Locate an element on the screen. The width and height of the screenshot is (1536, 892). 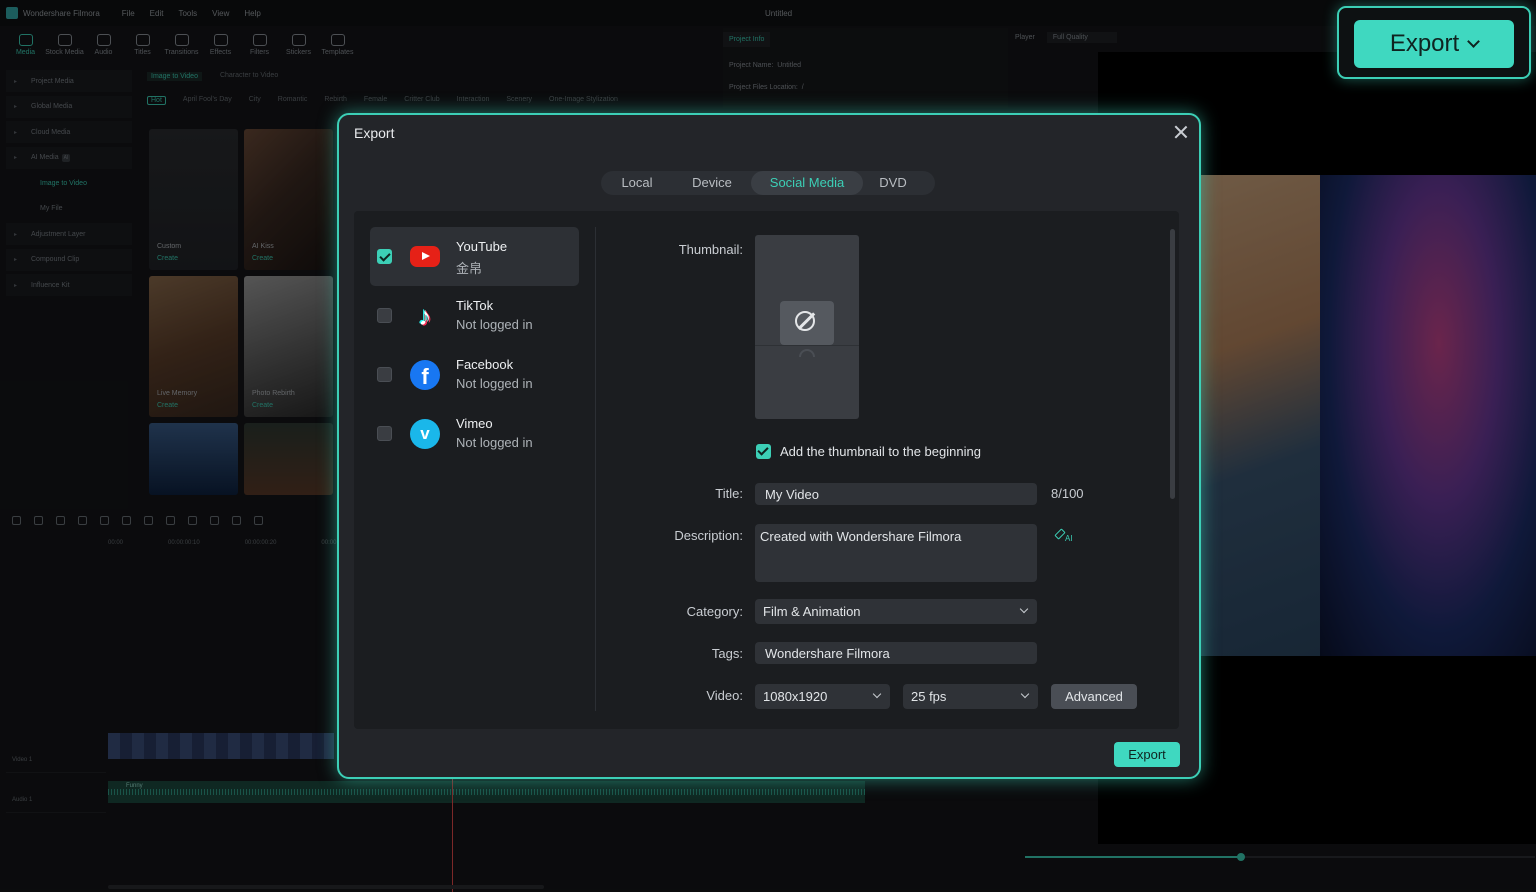
tag-chip: City is located at coordinates (255, 100).